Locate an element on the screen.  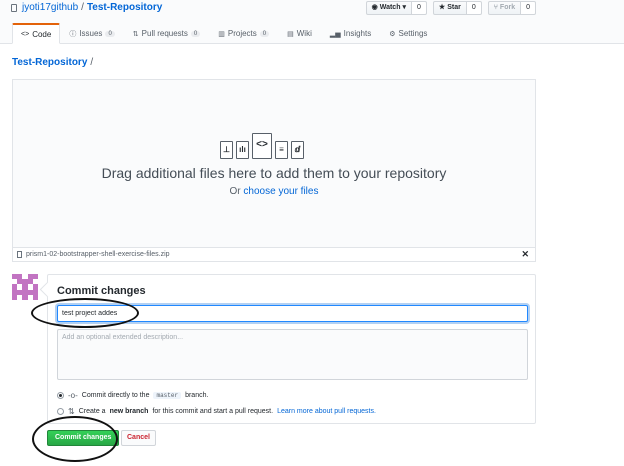
fork-count: 0 is located at coordinates (528, 8).